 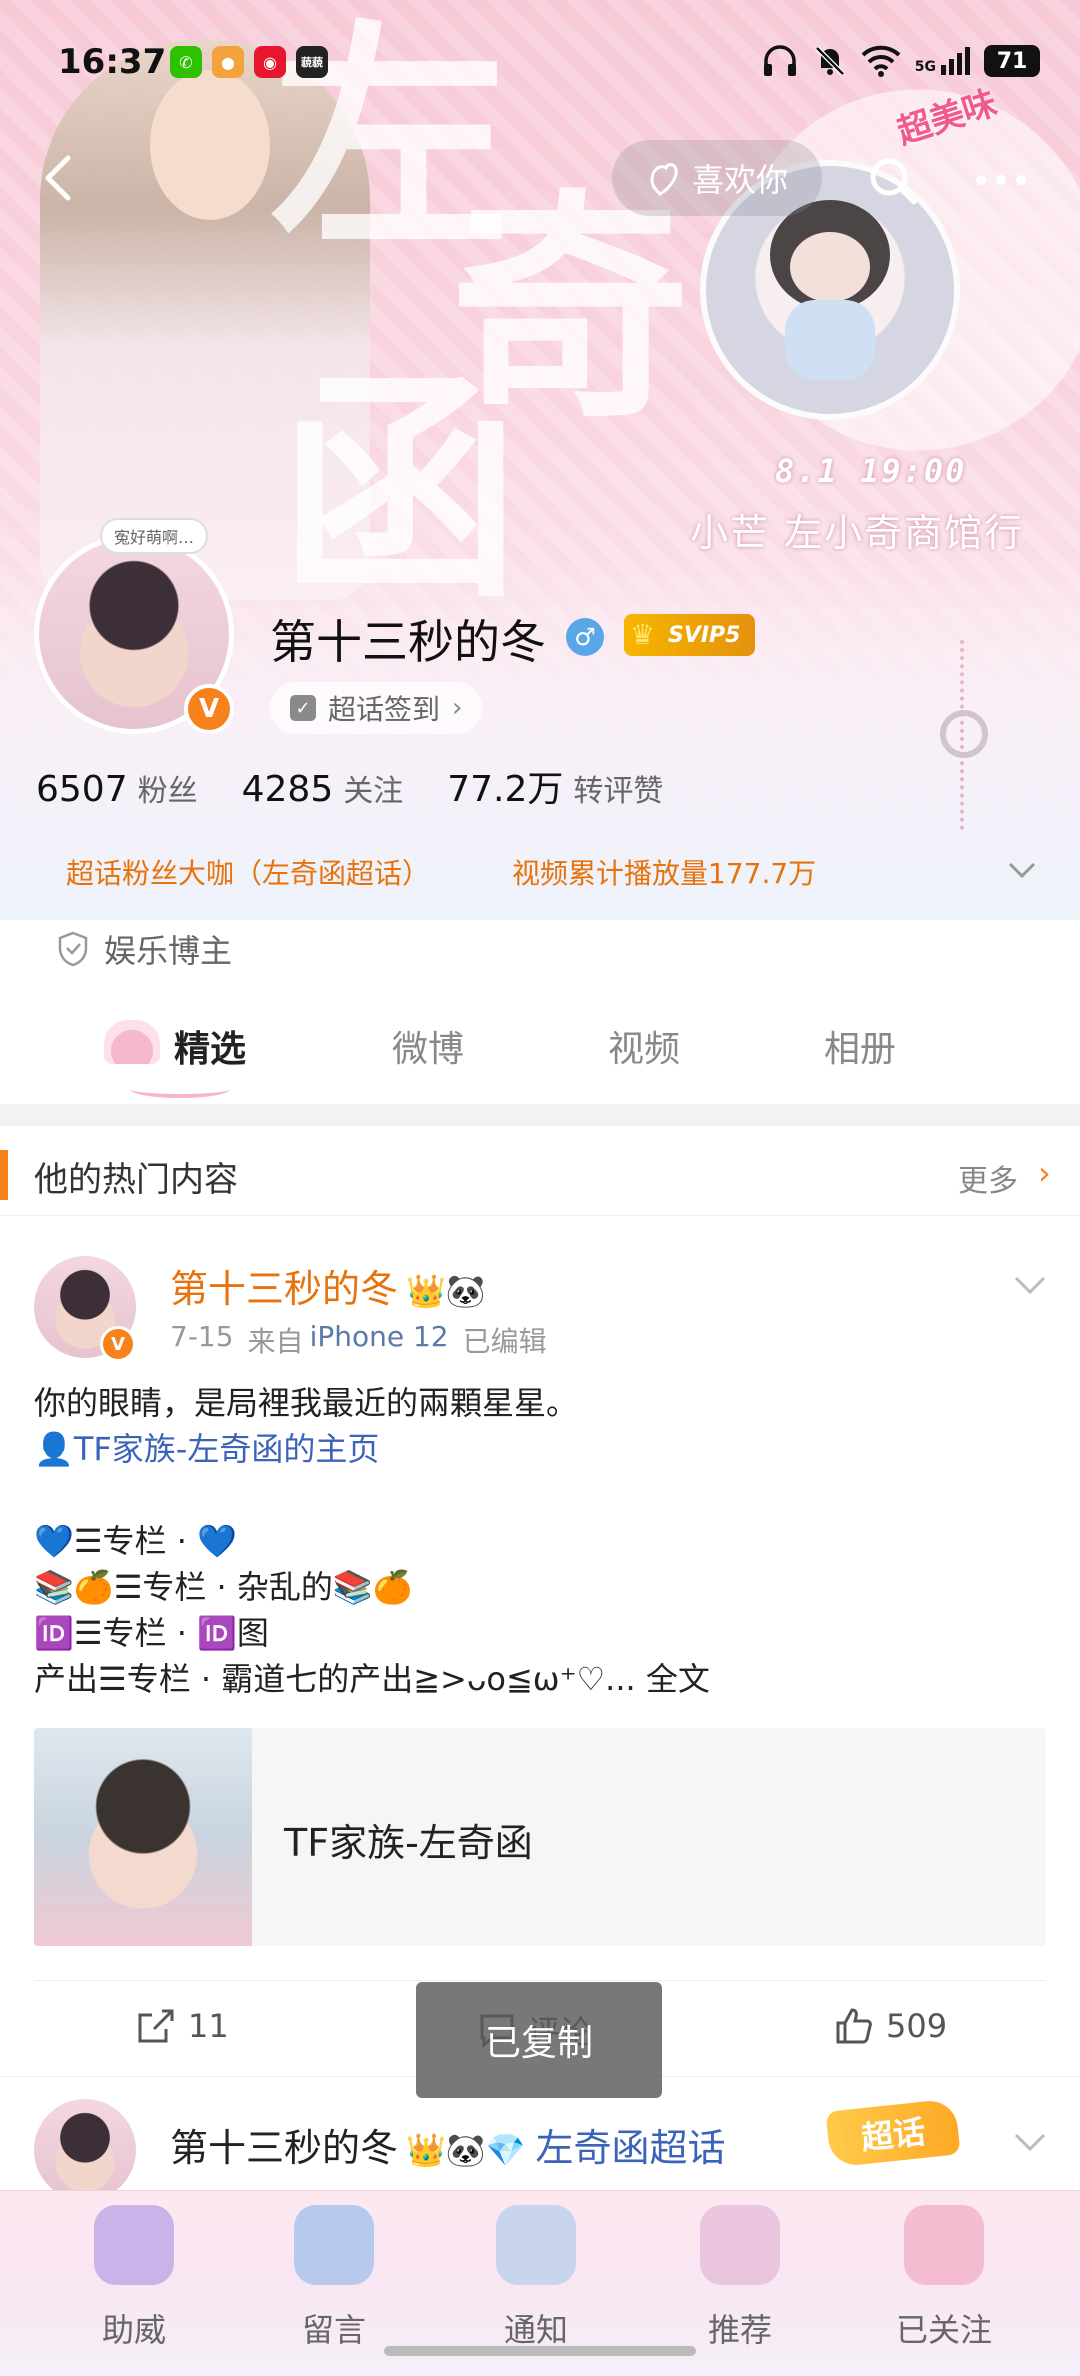 What do you see at coordinates (334, 2245) in the screenshot?
I see `star-icon` at bounding box center [334, 2245].